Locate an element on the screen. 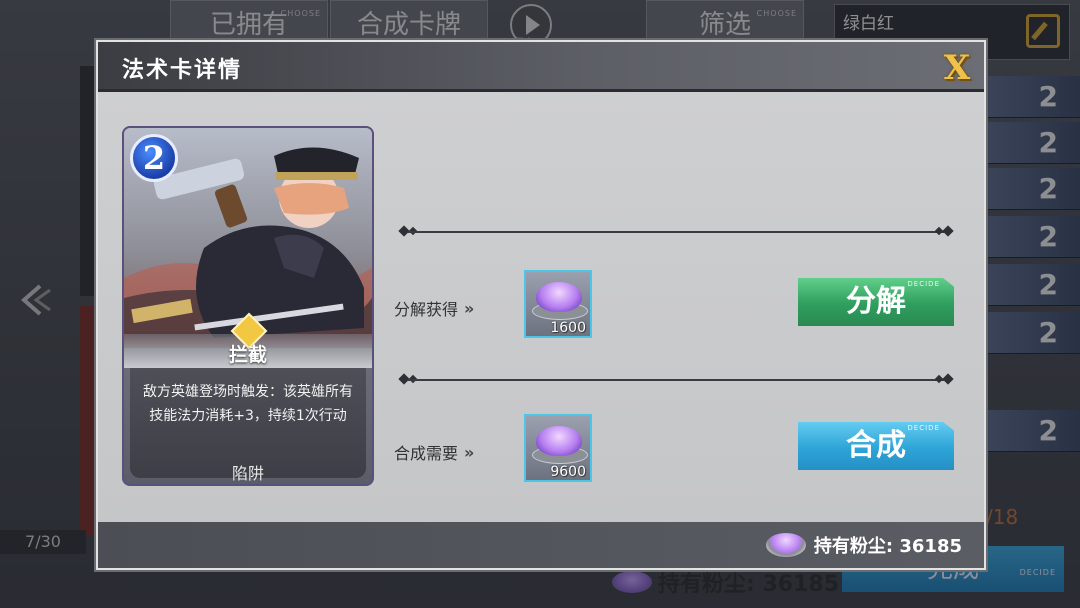 The height and width of the screenshot is (608, 1080). compose-cost-label: 合成需要 » is located at coordinates (434, 452).